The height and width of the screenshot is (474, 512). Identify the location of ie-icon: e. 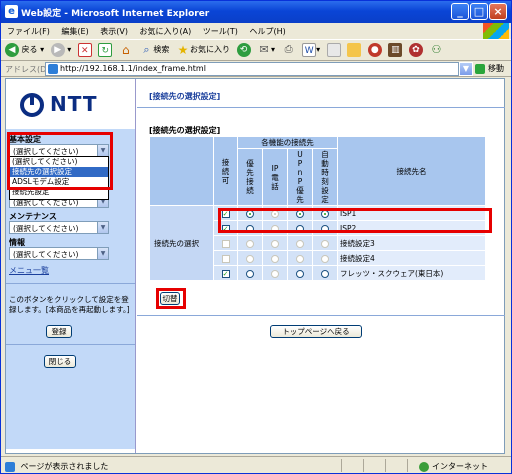
(11, 11).